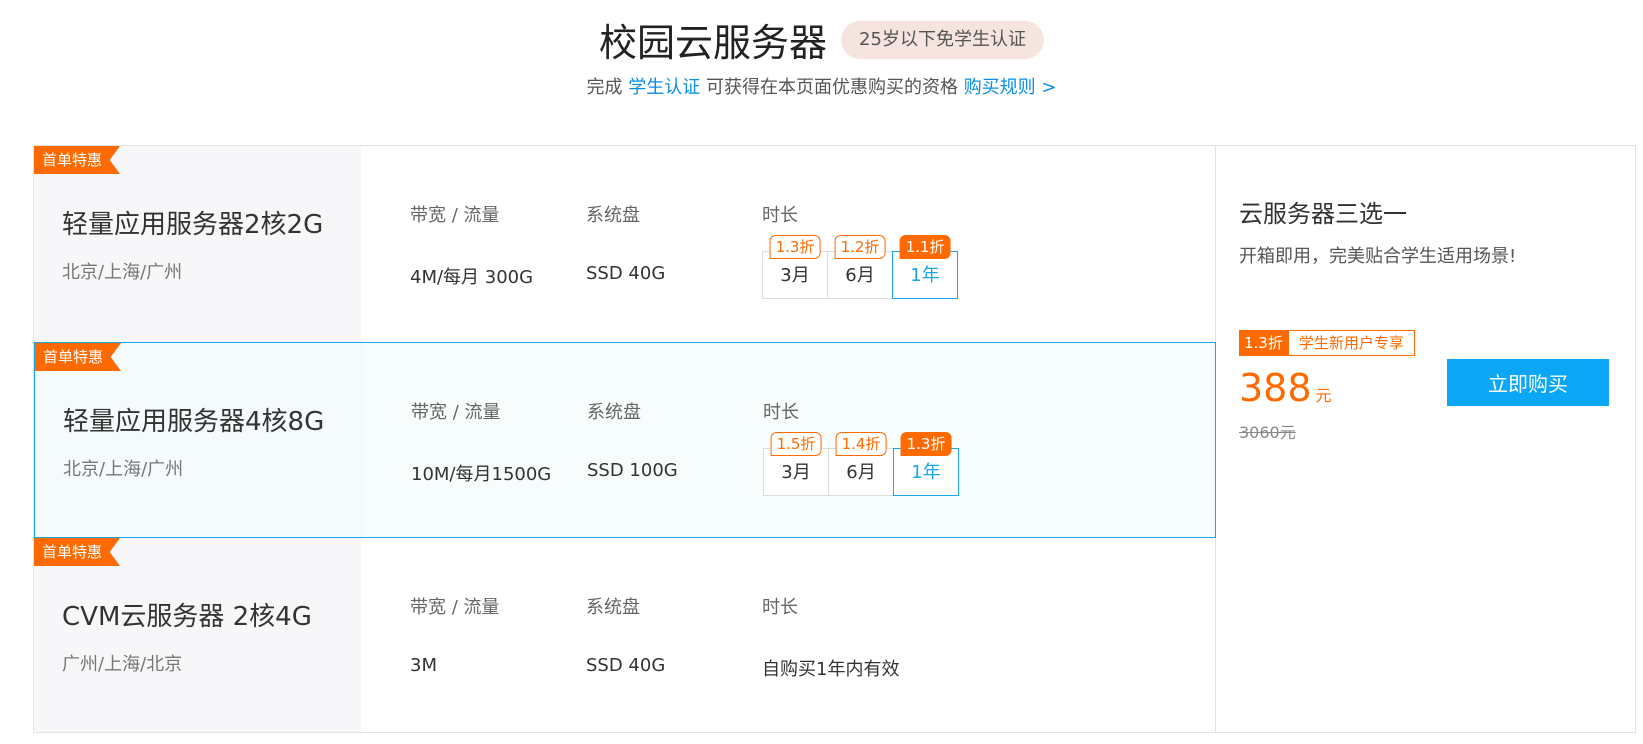 This screenshot has width=1643, height=744. I want to click on product-name: 轻量应用服务器2核2G, so click(193, 225).